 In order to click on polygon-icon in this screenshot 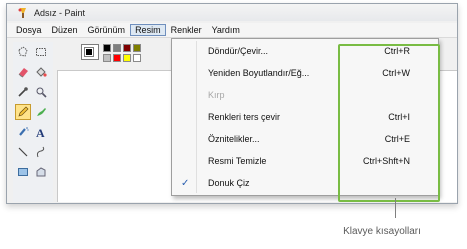, I will do `click(41, 172)`.